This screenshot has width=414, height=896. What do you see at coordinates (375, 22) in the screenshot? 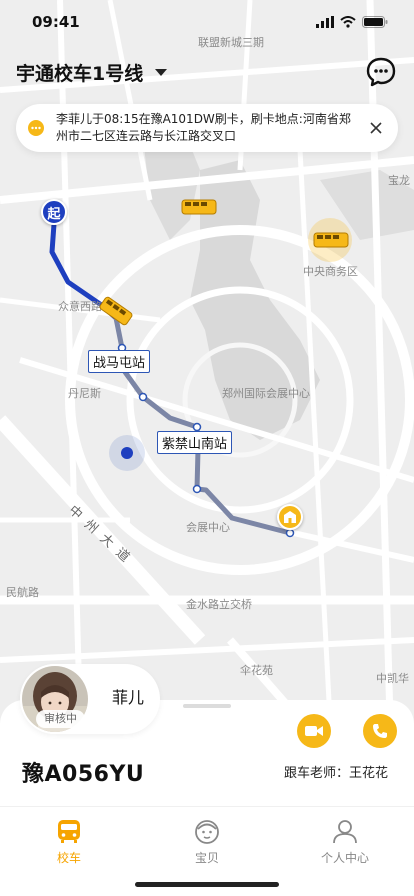
I see `battery-icon` at bounding box center [375, 22].